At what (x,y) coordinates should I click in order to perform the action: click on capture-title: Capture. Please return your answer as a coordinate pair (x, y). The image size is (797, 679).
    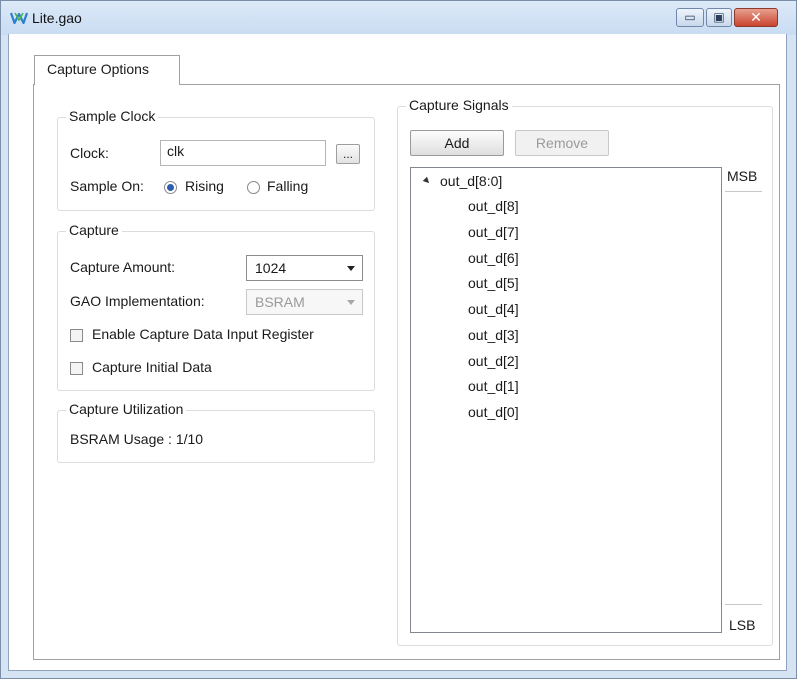
    Looking at the image, I should click on (94, 230).